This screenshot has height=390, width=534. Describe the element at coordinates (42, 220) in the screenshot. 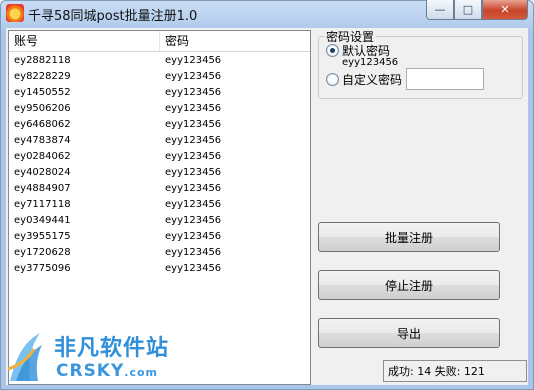

I see `row-account: ey0349441` at that location.